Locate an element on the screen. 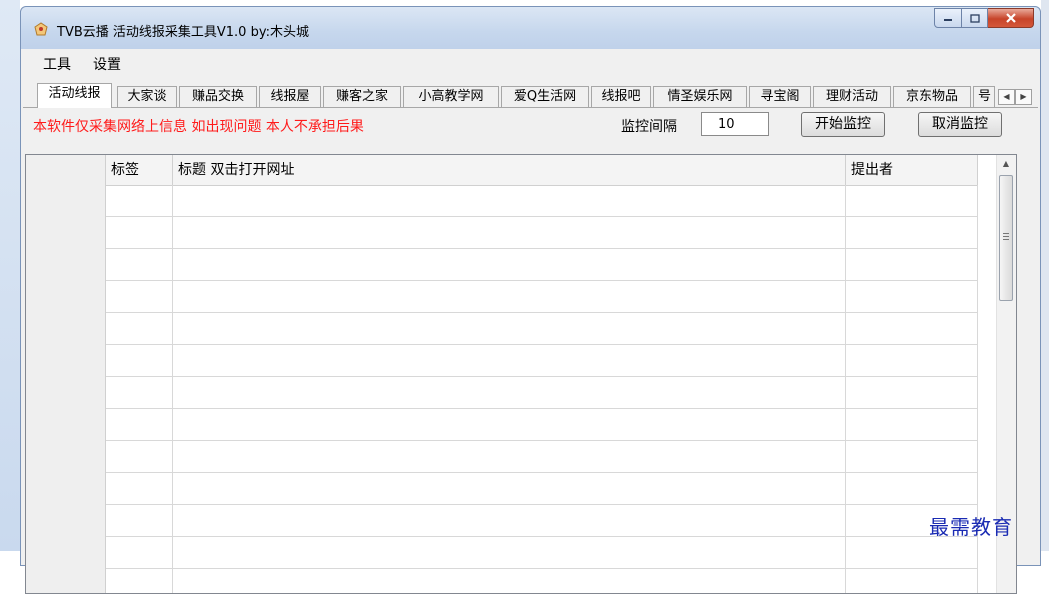  tab-item: 小高教学网 is located at coordinates (451, 96).